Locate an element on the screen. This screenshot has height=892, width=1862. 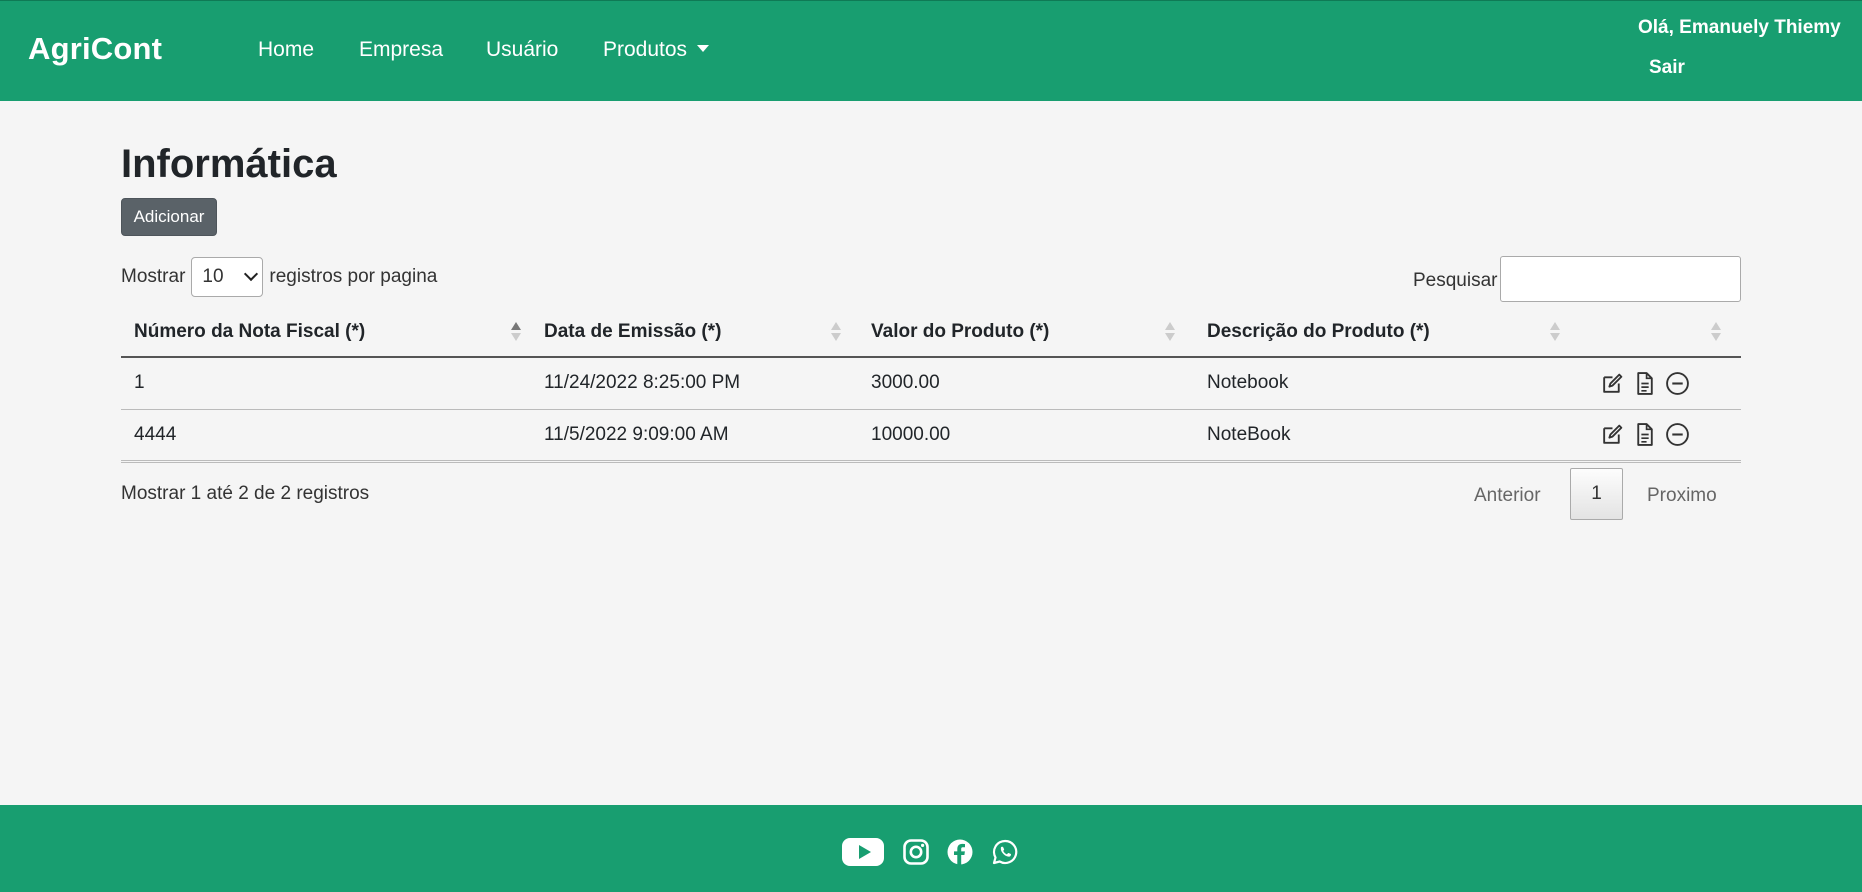
column-header-numero: Número da Nota Fiscal (*) is located at coordinates (326, 333).